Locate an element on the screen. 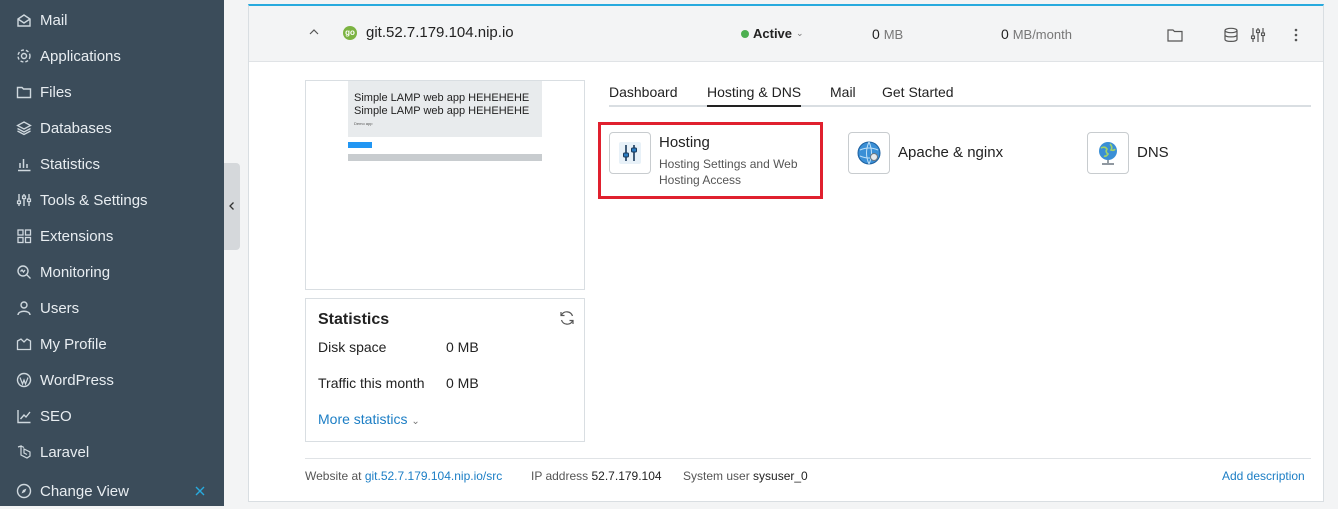 The width and height of the screenshot is (1338, 509). footer-sysuser: System user sysuser_0 is located at coordinates (745, 476).